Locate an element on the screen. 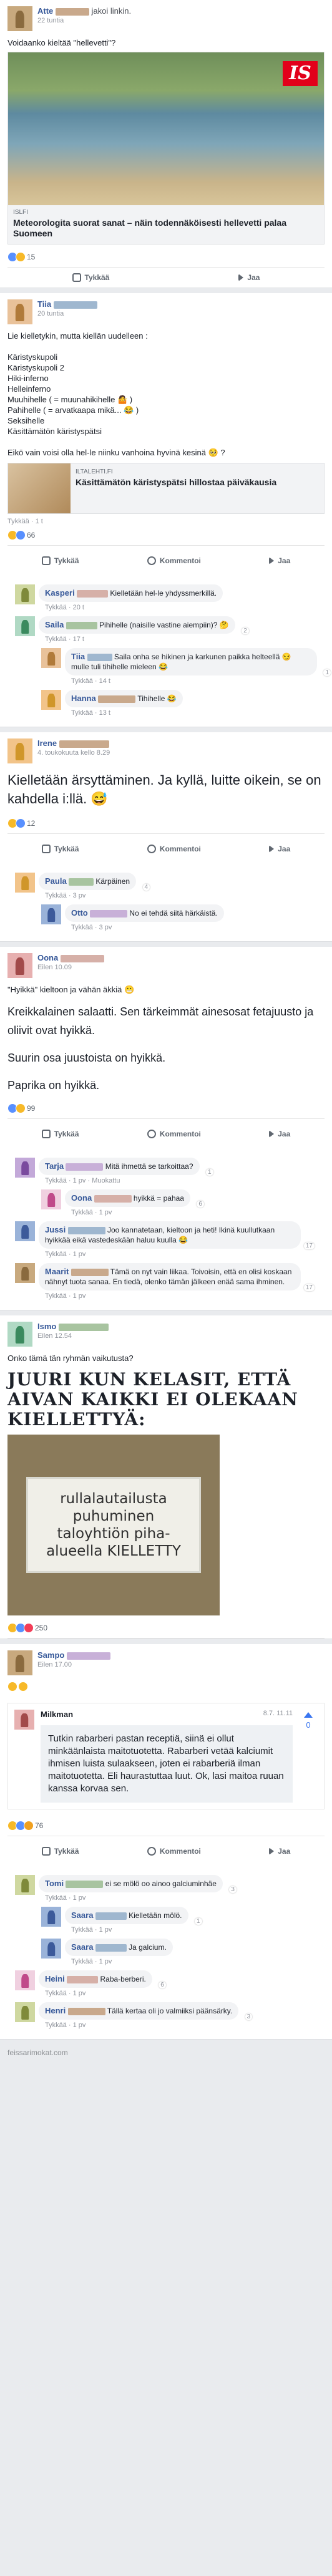 The image size is (332, 2576). vote-widget: 0 is located at coordinates (308, 1756).